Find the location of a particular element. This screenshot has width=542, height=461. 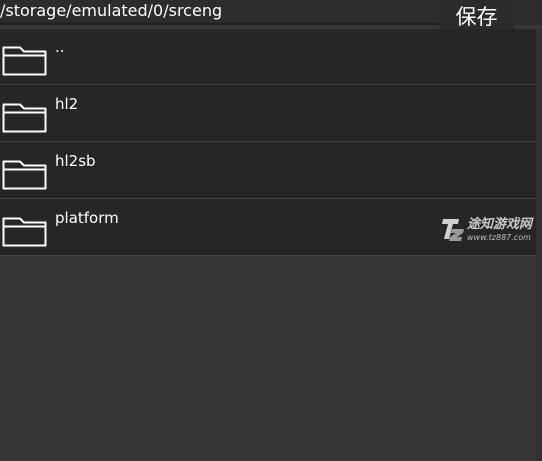

path-underline is located at coordinates (220, 24).